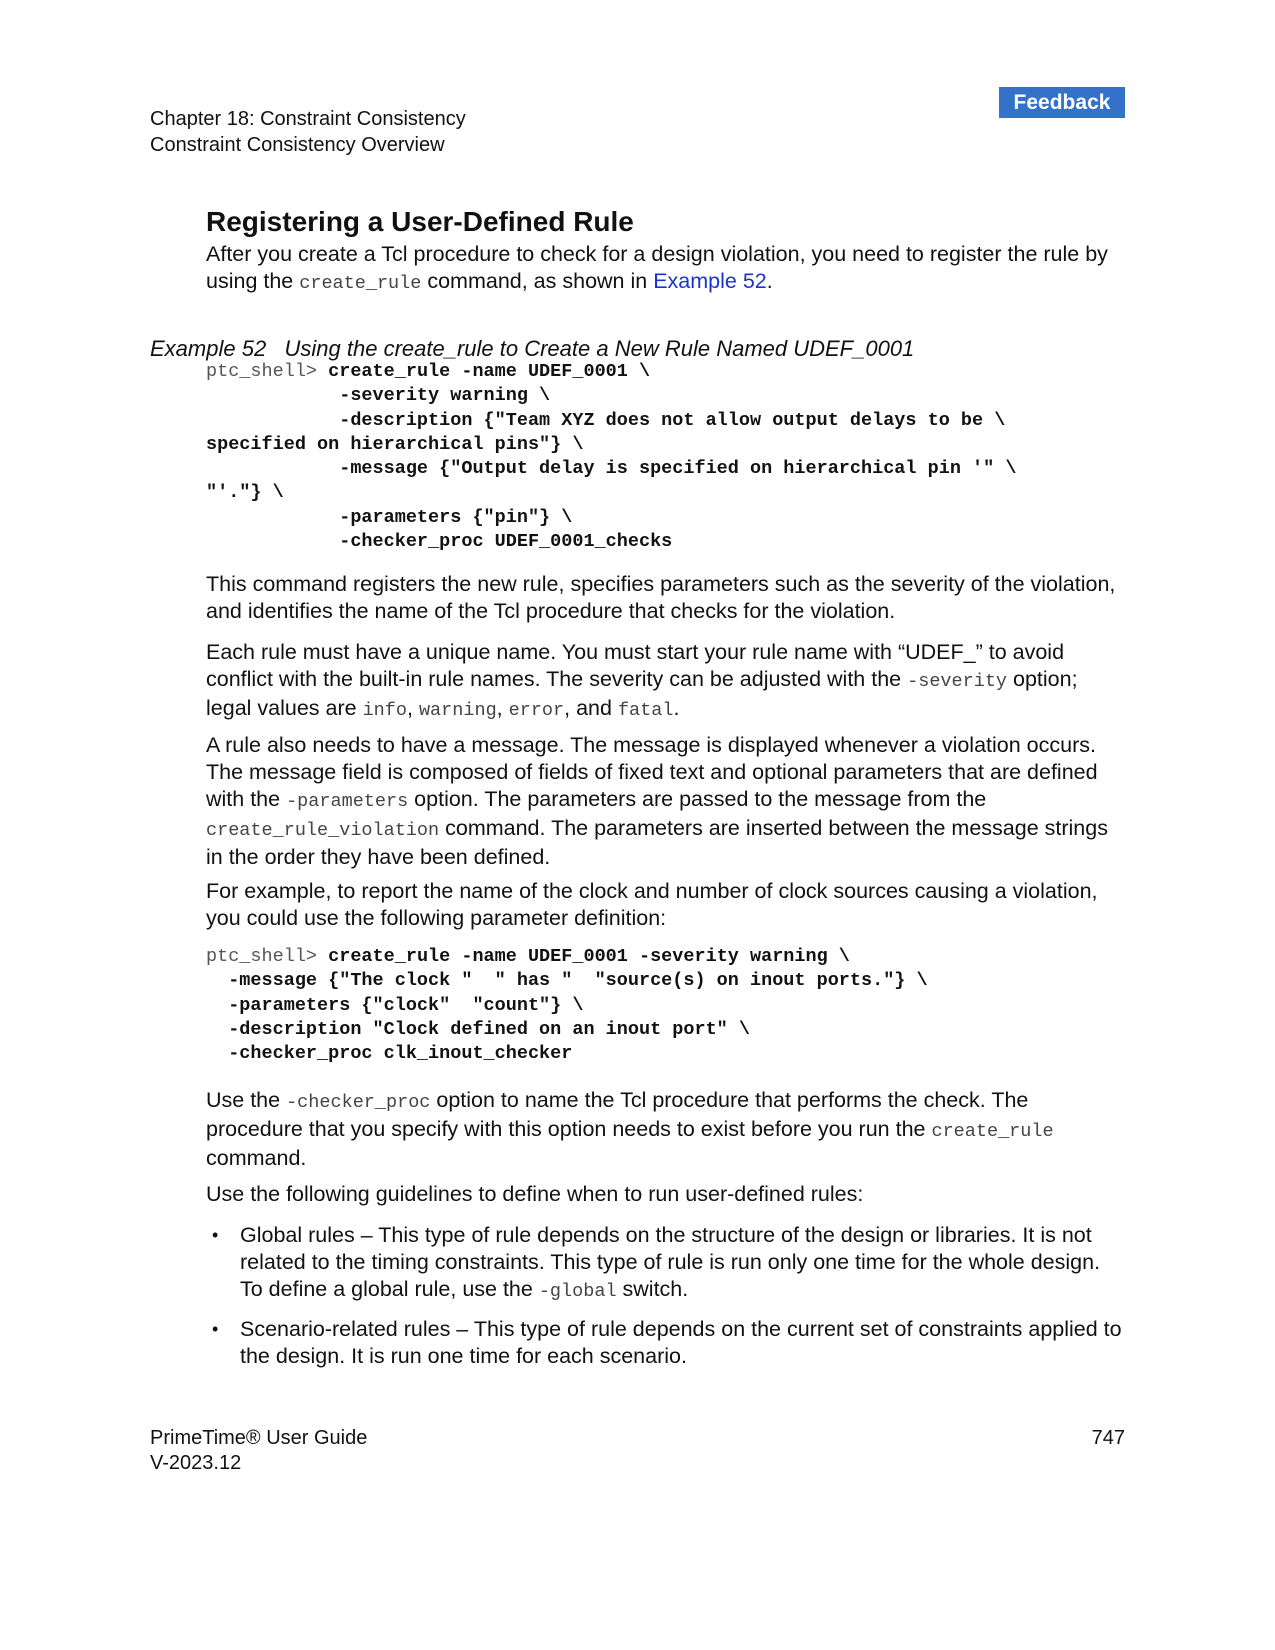 Image resolution: width=1275 pixels, height=1650 pixels. What do you see at coordinates (536, 710) in the screenshot?
I see `code-error: error` at bounding box center [536, 710].